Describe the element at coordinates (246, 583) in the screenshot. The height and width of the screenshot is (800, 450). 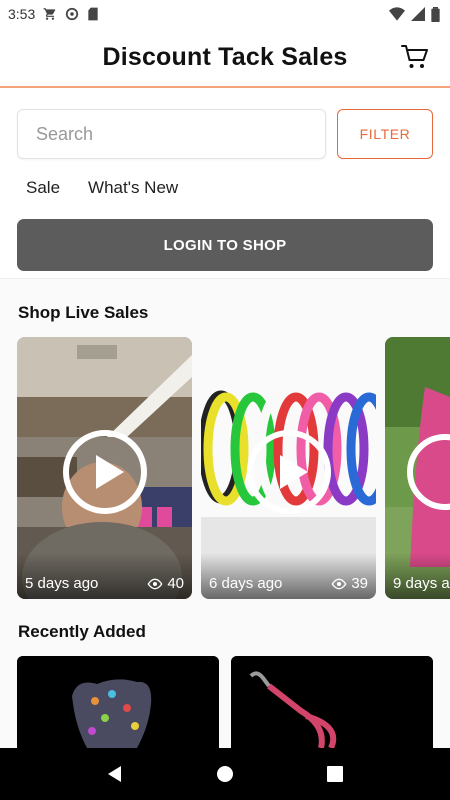
I see `card-date: 6 days ago` at that location.